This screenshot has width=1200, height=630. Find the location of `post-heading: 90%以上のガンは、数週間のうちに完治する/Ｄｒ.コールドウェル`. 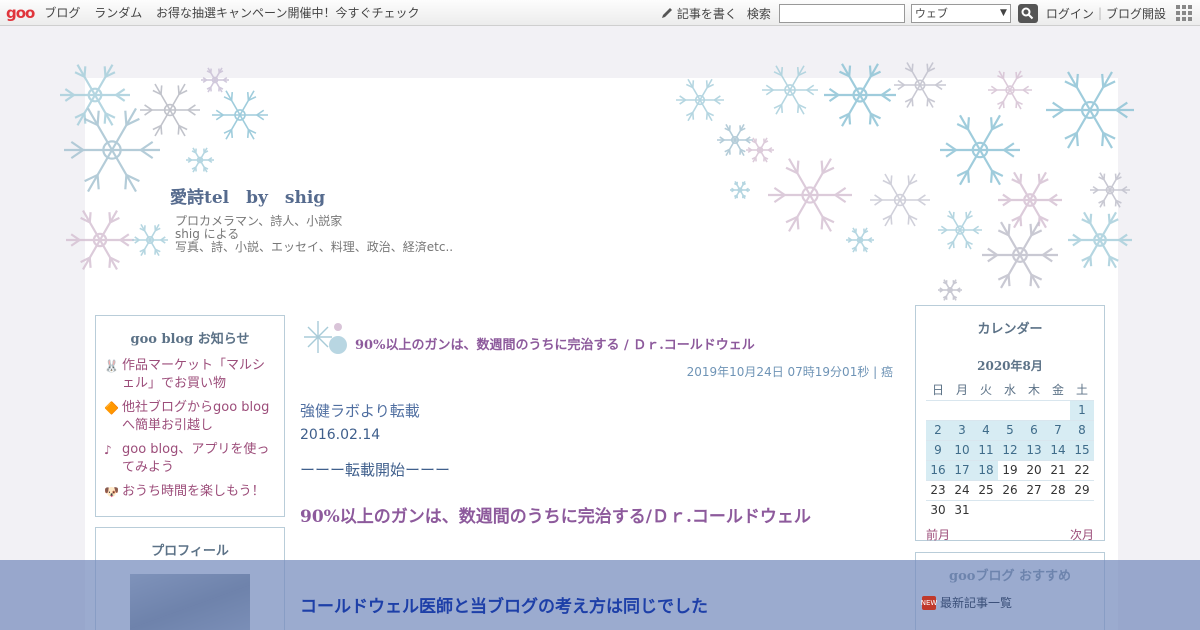

post-heading: 90%以上のガンは、数週間のうちに完治する/Ｄｒ.コールドウェル is located at coordinates (555, 517).